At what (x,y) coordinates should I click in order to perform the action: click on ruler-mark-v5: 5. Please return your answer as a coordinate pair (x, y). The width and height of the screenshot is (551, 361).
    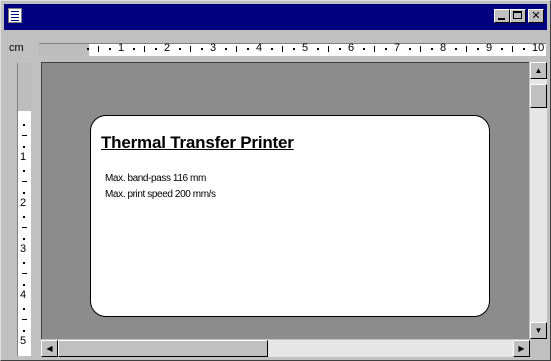
    Looking at the image, I should click on (23, 341).